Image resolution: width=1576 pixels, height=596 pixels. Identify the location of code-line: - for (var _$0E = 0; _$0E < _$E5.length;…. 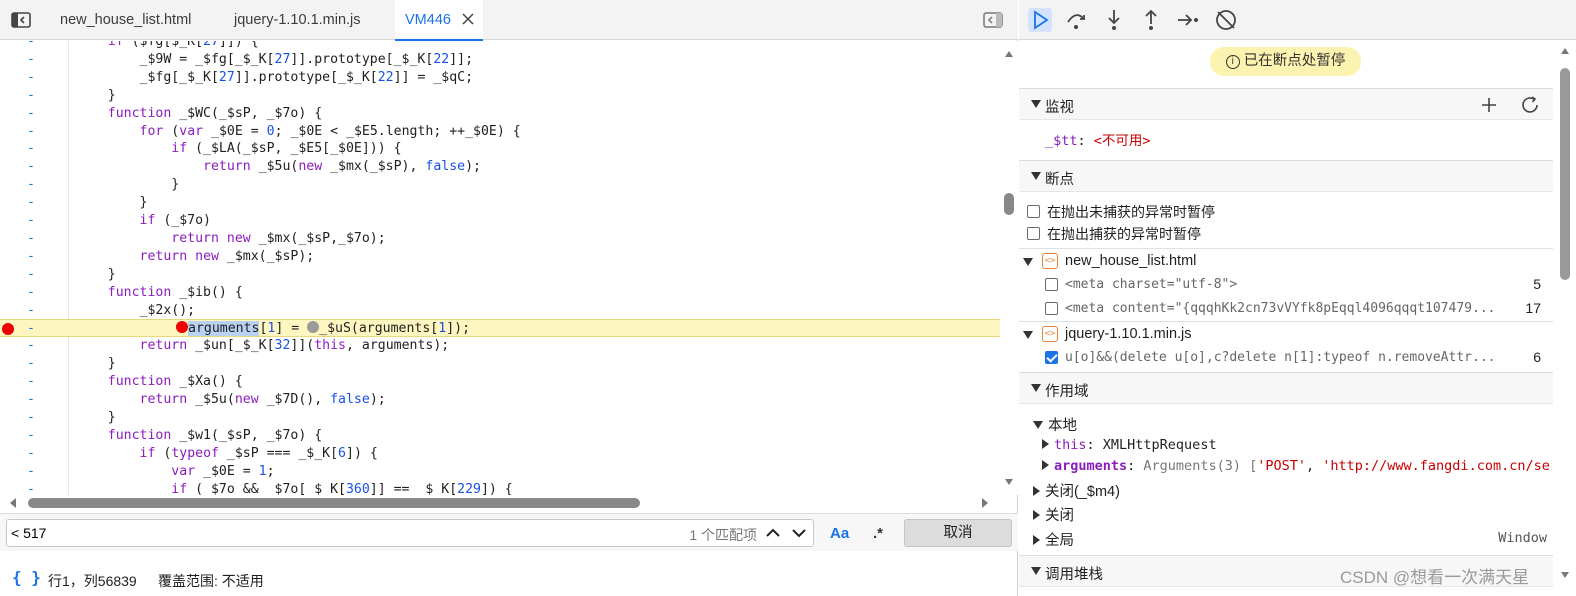
(500, 132).